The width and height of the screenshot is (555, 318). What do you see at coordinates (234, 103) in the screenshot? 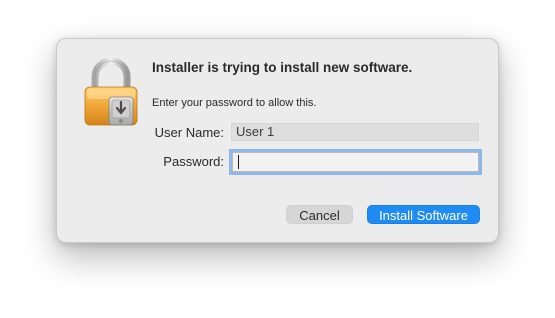
I see `dialog-message: Enter your password to allow this.` at bounding box center [234, 103].